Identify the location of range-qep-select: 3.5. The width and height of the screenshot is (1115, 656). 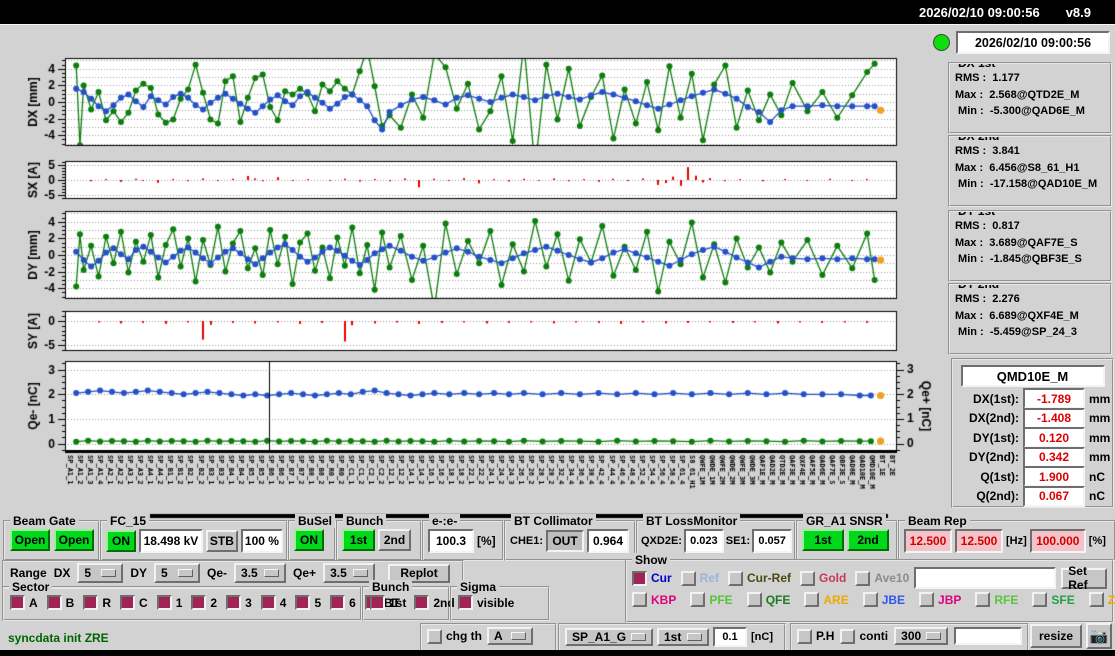
(349, 573).